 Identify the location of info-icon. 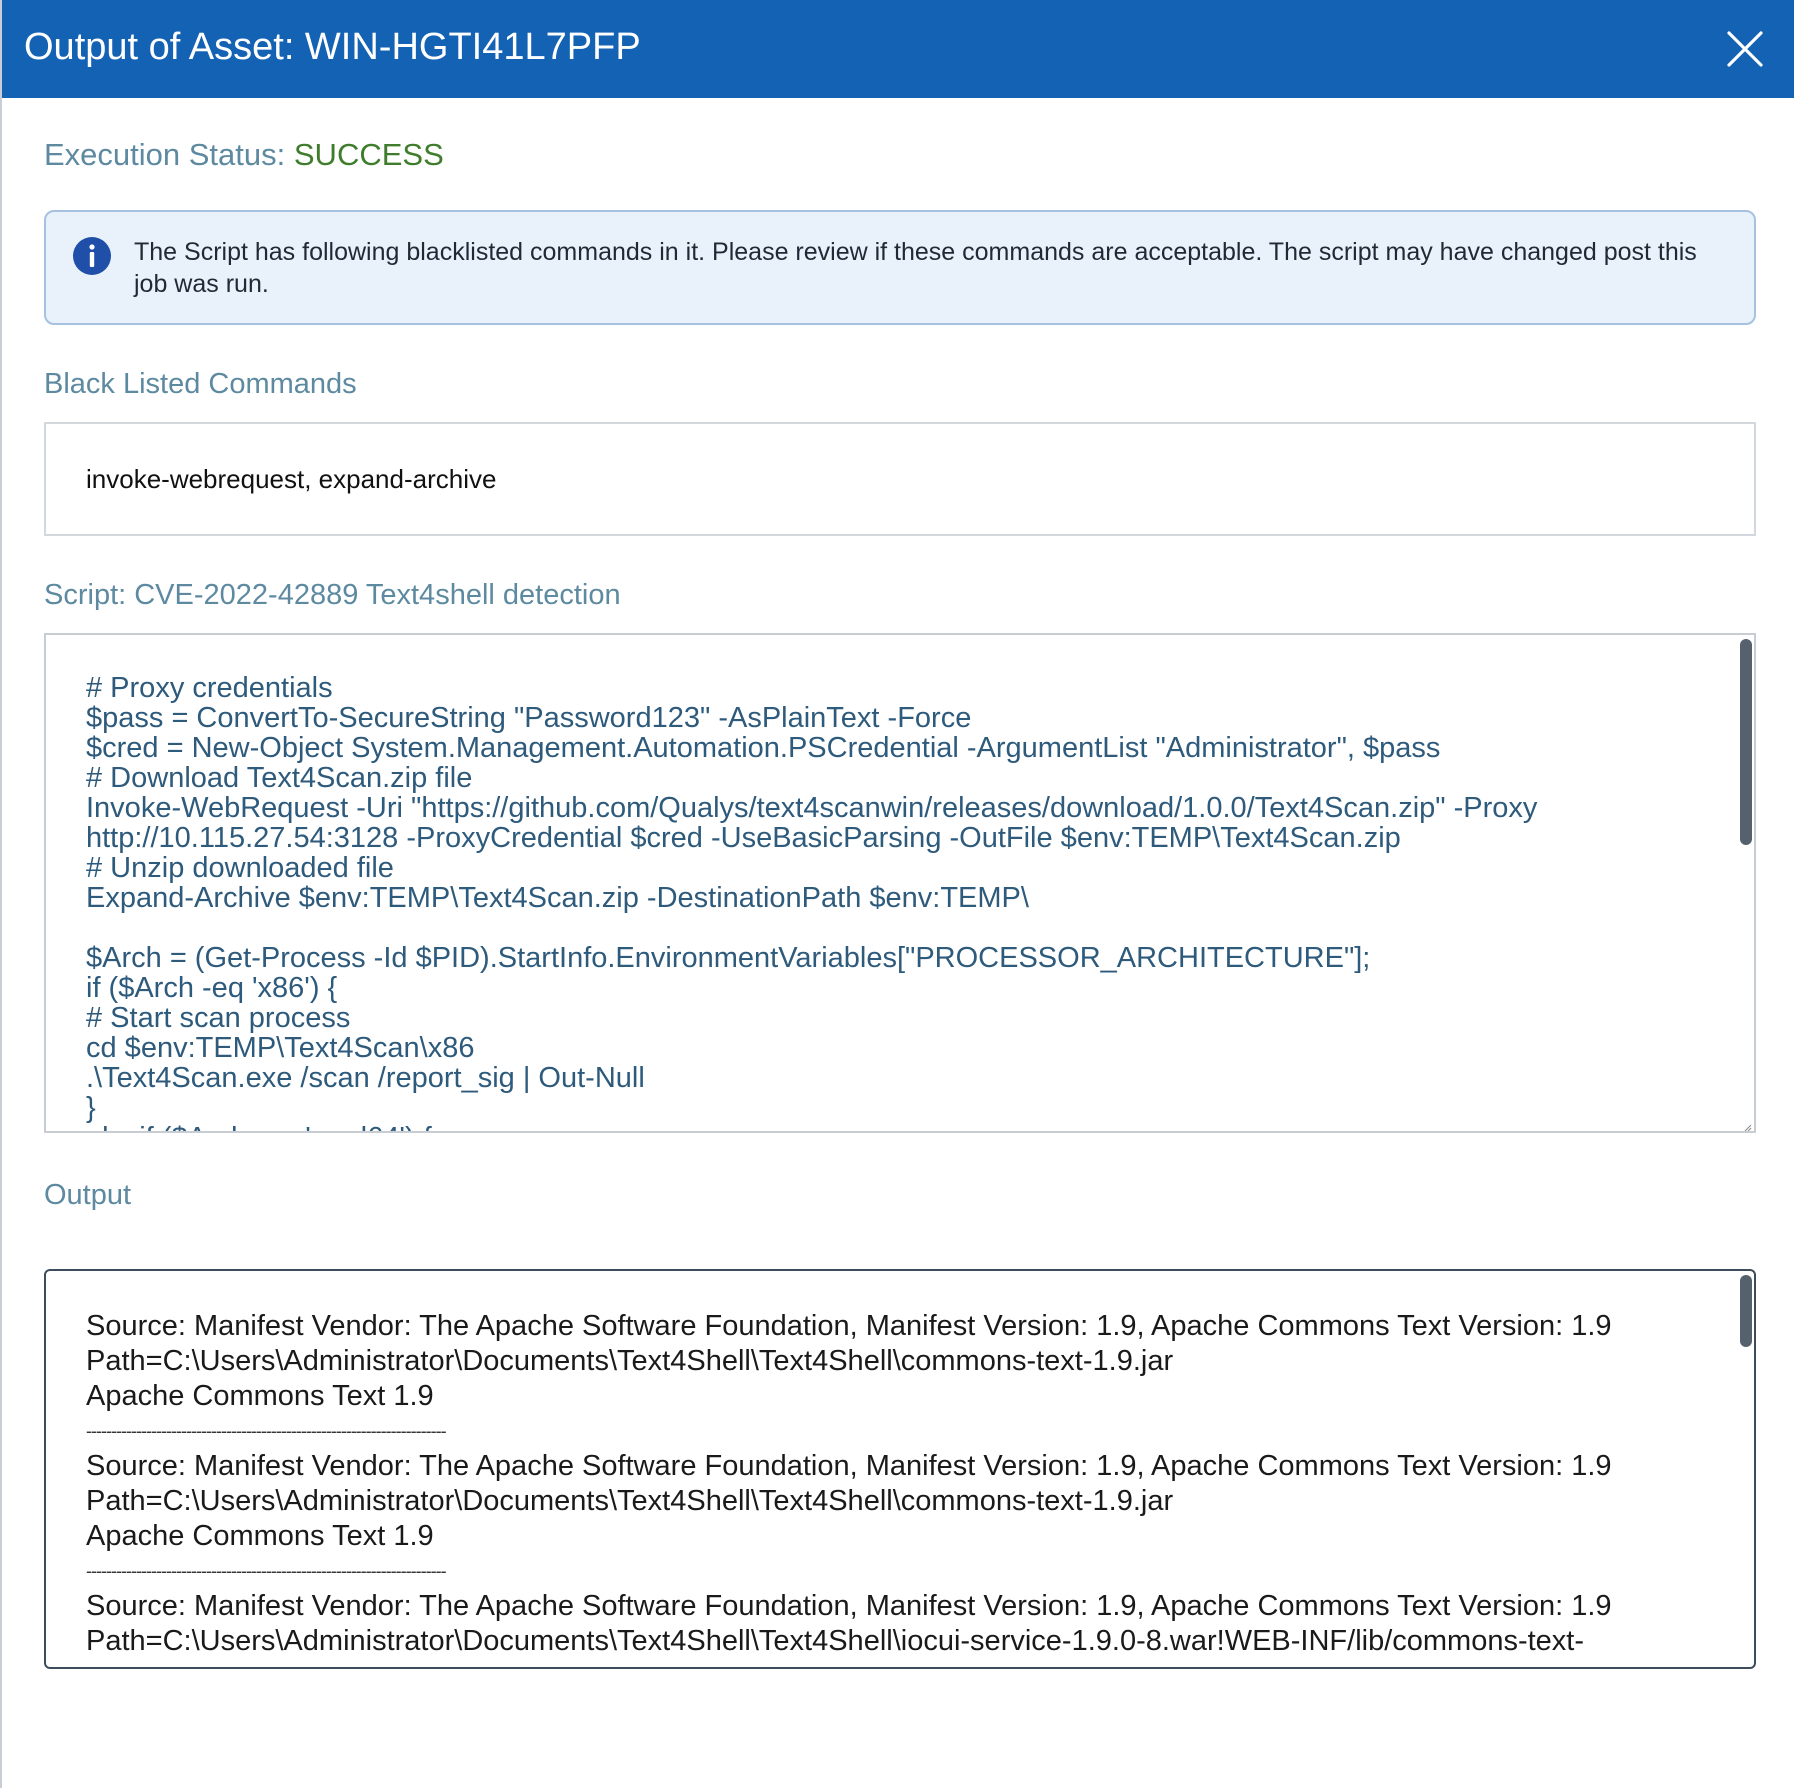
(92, 256).